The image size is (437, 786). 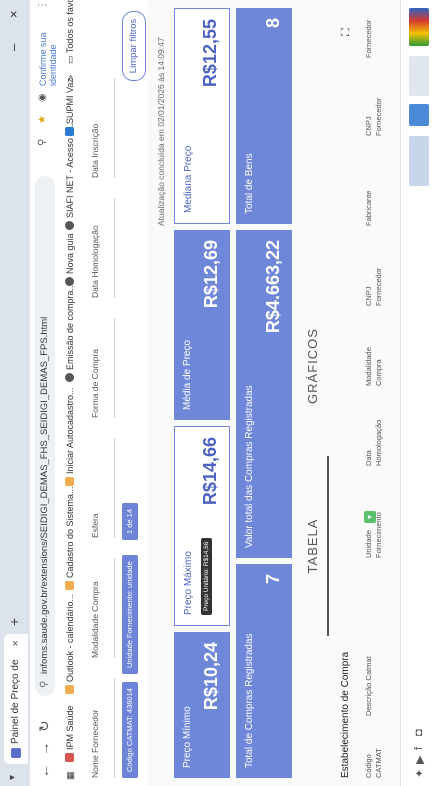 What do you see at coordinates (419, 760) in the screenshot?
I see `youtube-icon: ▶` at bounding box center [419, 760].